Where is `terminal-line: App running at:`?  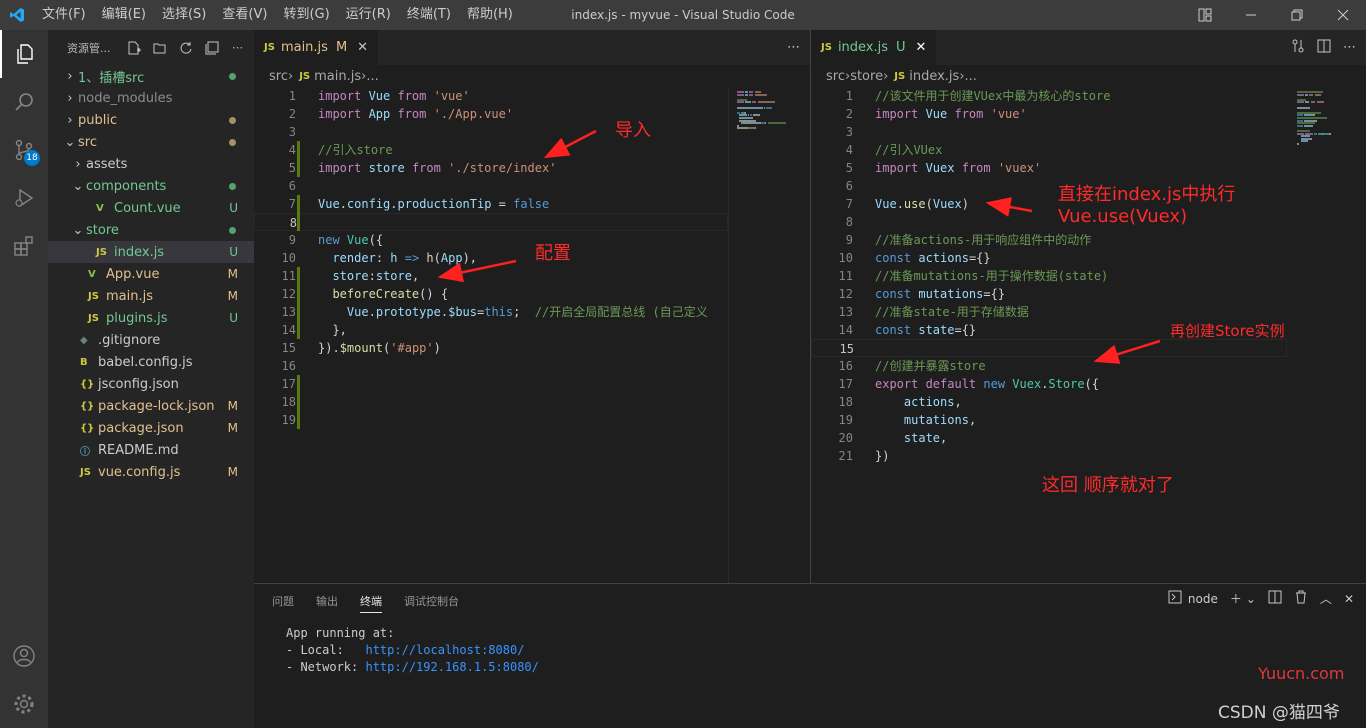
terminal-line: App running at: is located at coordinates (340, 633).